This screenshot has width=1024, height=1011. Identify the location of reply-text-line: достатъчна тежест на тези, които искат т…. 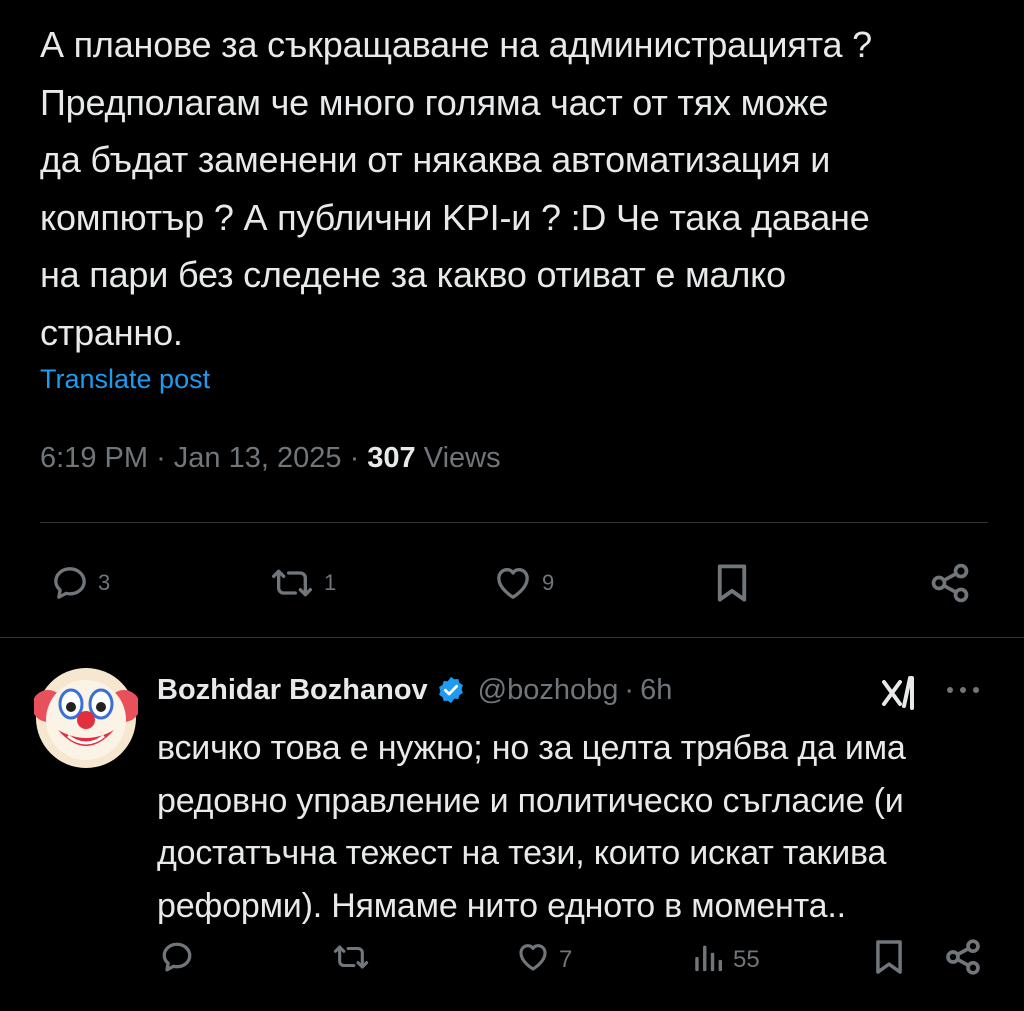
(522, 853).